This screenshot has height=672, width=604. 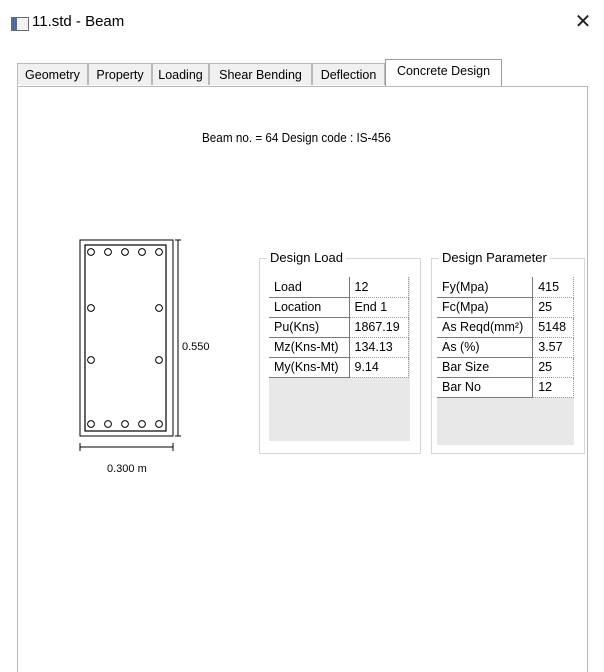 What do you see at coordinates (52, 74) in the screenshot?
I see `tab-geometry: Geometry` at bounding box center [52, 74].